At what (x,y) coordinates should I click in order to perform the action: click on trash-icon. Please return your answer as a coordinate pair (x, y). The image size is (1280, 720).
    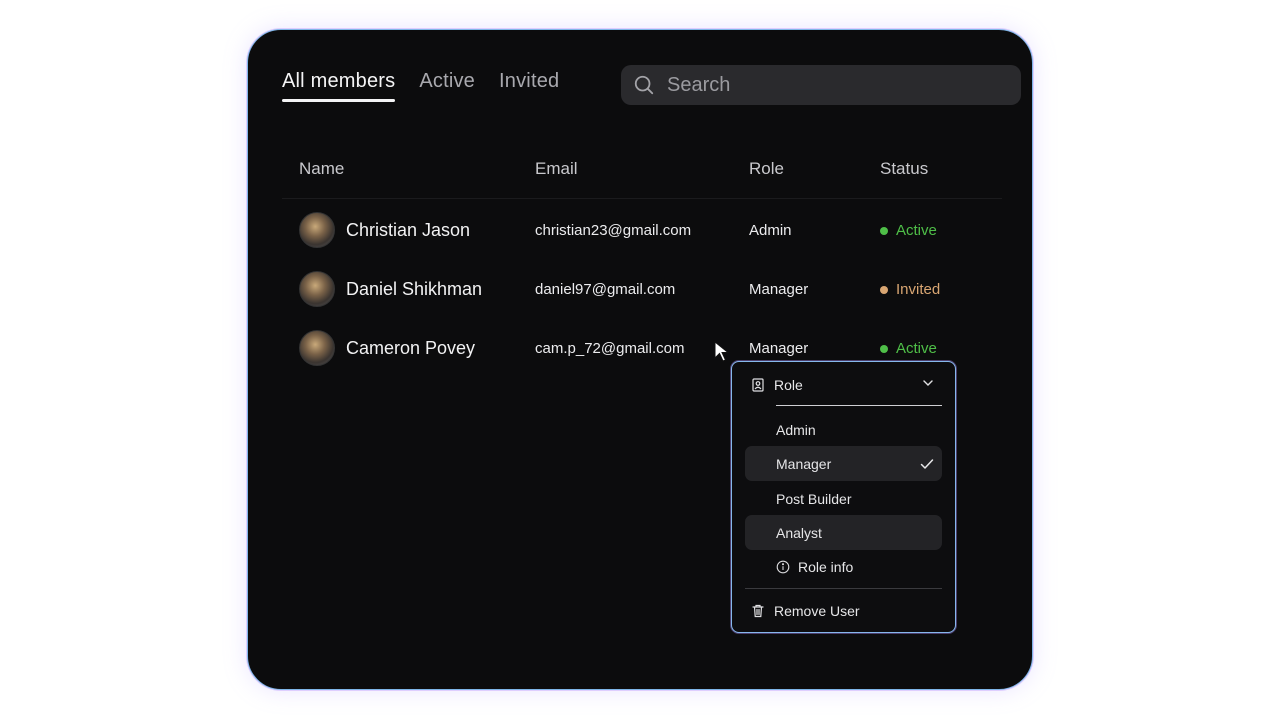
    Looking at the image, I should click on (758, 611).